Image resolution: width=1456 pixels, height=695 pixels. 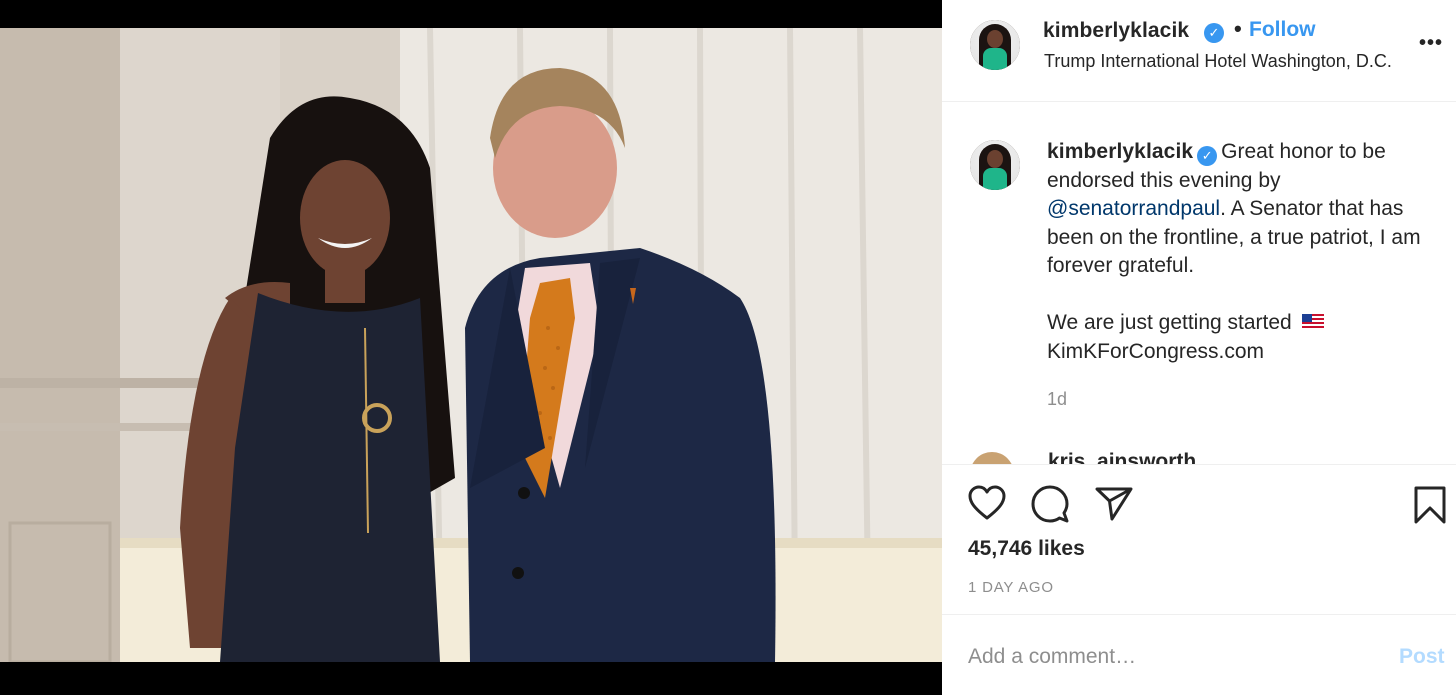 What do you see at coordinates (1422, 657) in the screenshot?
I see `post-comment-button: Post` at bounding box center [1422, 657].